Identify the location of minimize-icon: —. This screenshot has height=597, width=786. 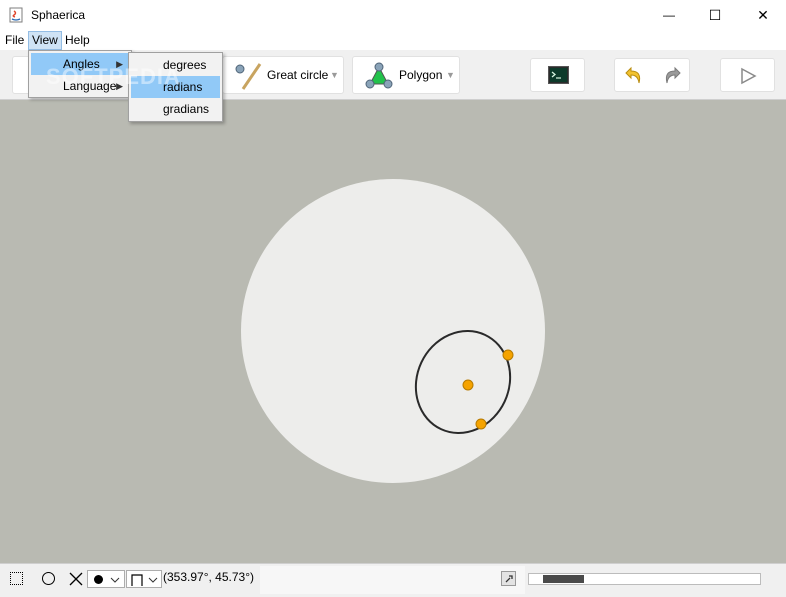
(669, 15).